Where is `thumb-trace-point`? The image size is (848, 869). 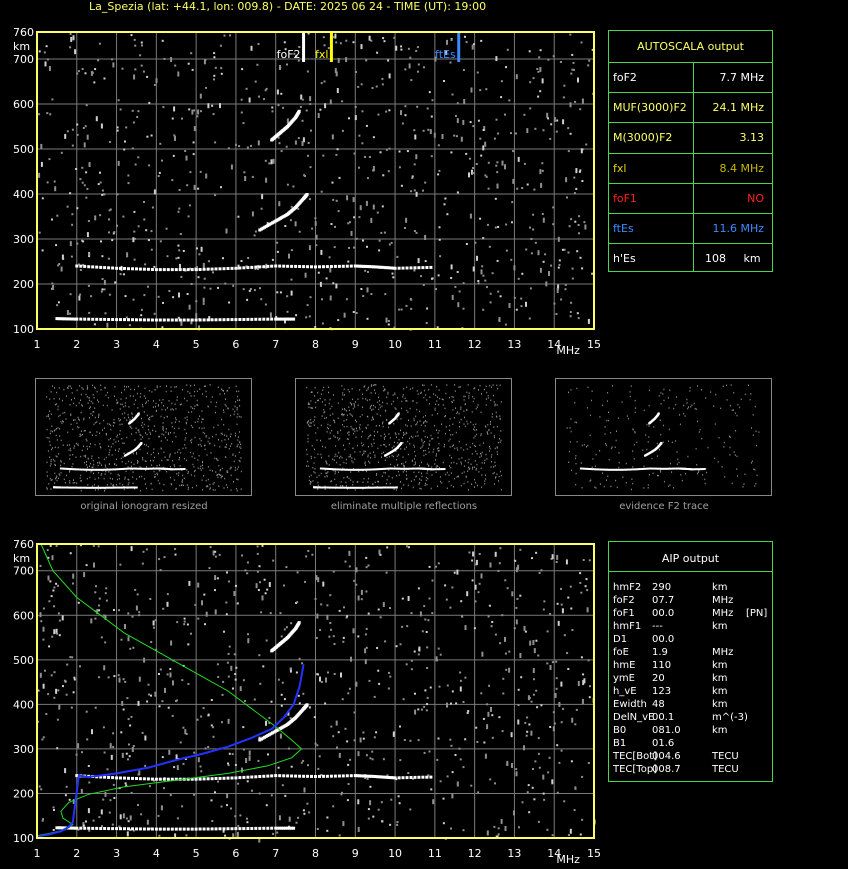
thumb-trace-point is located at coordinates (392, 468).